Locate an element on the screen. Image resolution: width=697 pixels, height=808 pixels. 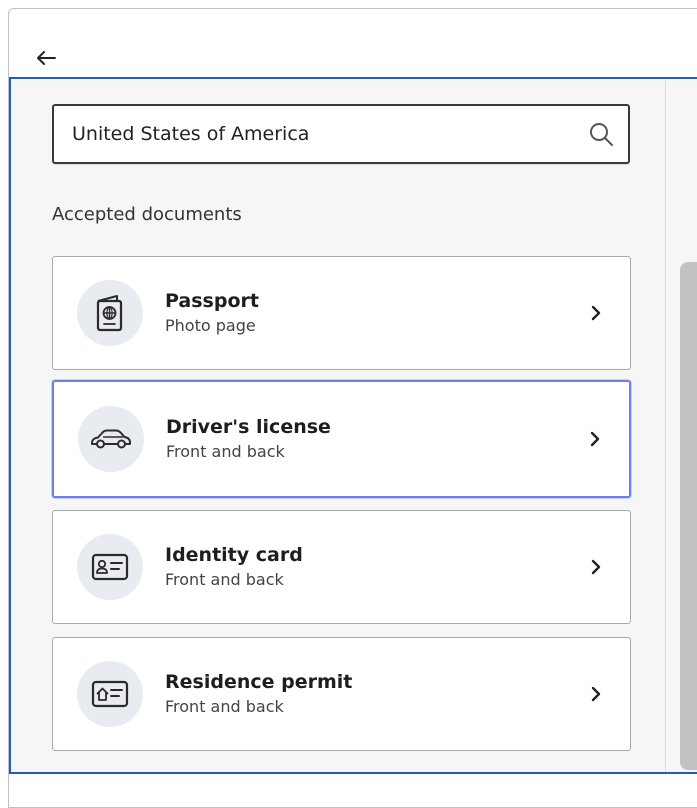
id-card-icon is located at coordinates (110, 567).